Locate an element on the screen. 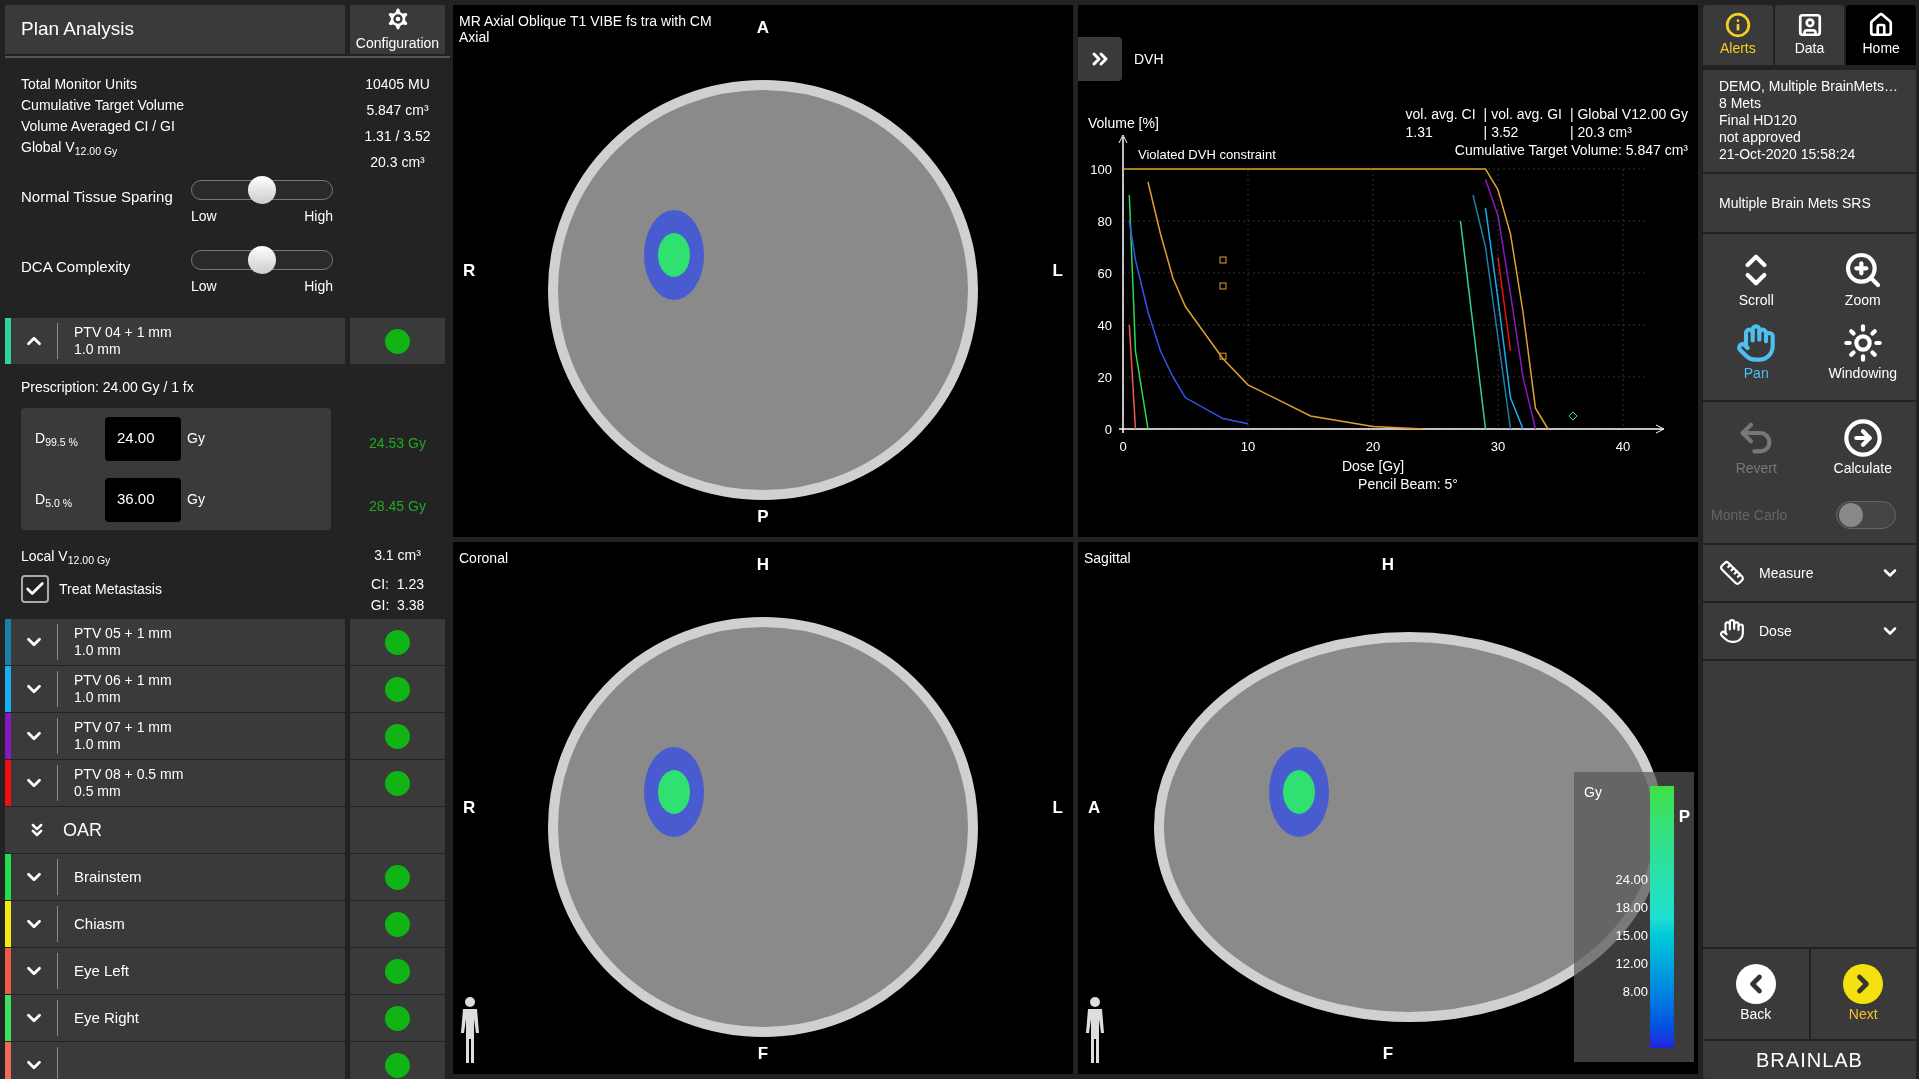 The height and width of the screenshot is (1079, 1919). ruler-icon is located at coordinates (1732, 573).